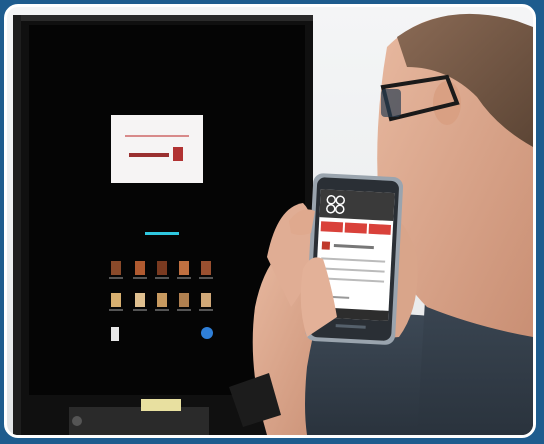 The image size is (544, 444). Describe the element at coordinates (161, 405) in the screenshot. I see `payment-label` at that location.